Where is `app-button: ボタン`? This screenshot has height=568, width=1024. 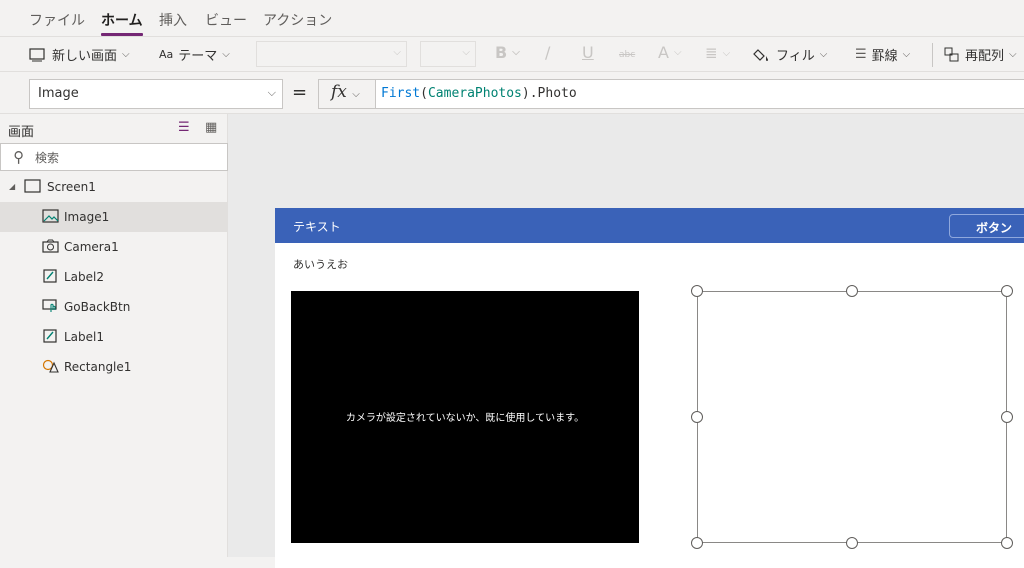 app-button: ボタン is located at coordinates (986, 226).